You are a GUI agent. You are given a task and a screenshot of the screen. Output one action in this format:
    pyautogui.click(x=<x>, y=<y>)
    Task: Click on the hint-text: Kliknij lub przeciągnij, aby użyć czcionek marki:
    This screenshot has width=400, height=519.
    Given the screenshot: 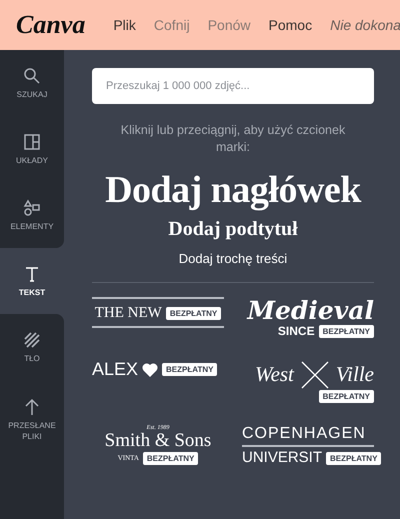 What is the action you would take?
    pyautogui.click(x=233, y=139)
    